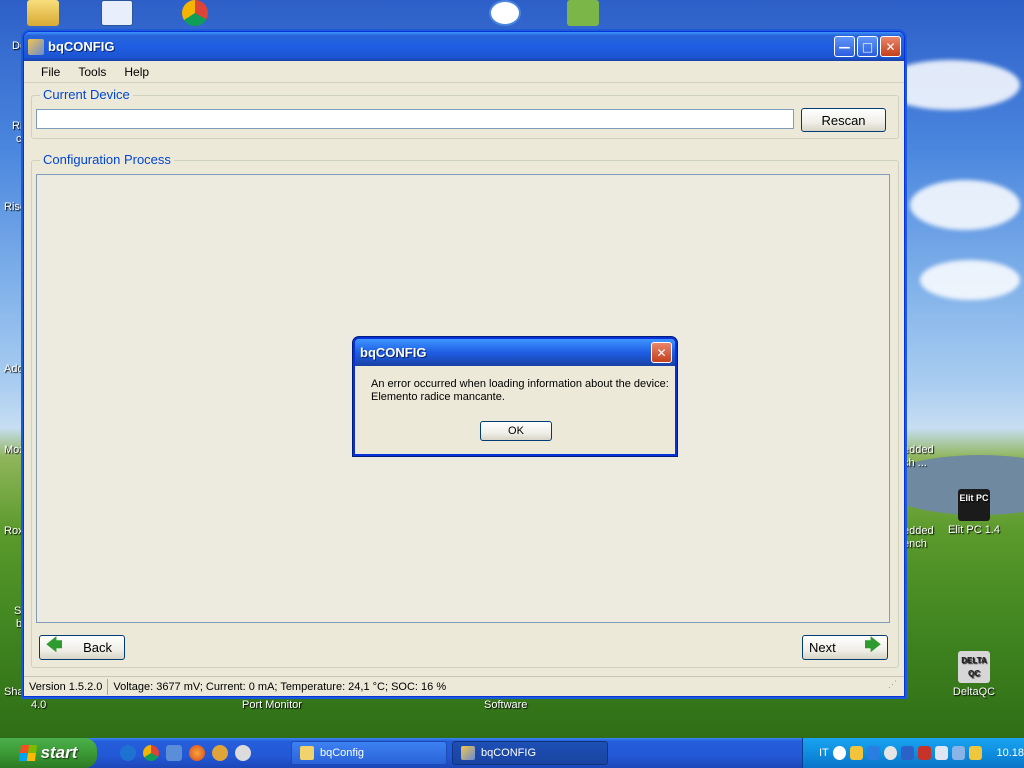 This screenshot has height=768, width=1024. I want to click on window-titlebar: bqCONFIG — □ ✕, so click(464, 46).